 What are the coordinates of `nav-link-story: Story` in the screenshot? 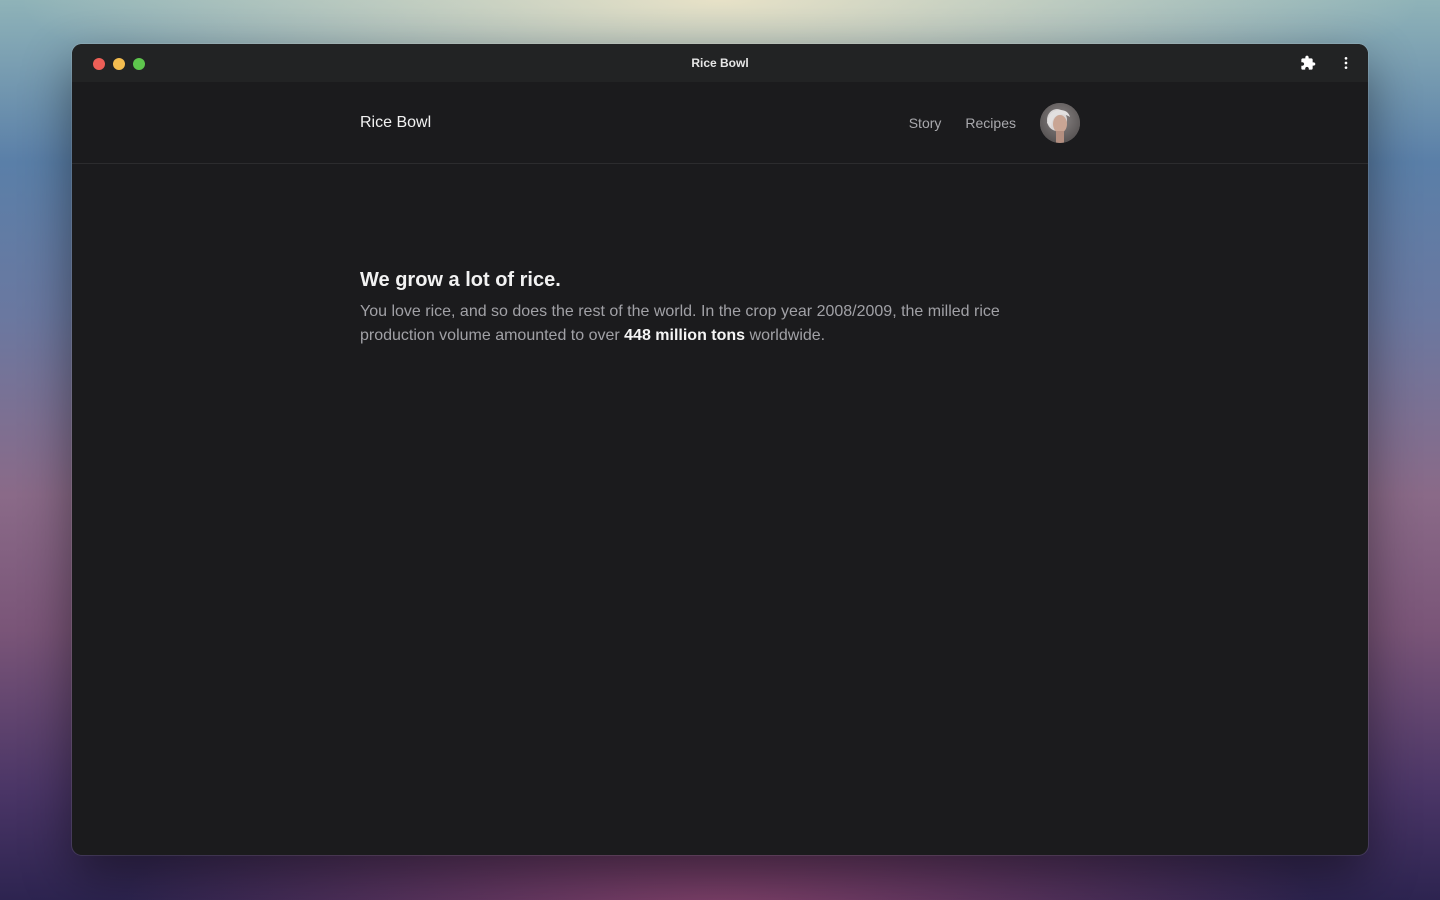 It's located at (925, 123).